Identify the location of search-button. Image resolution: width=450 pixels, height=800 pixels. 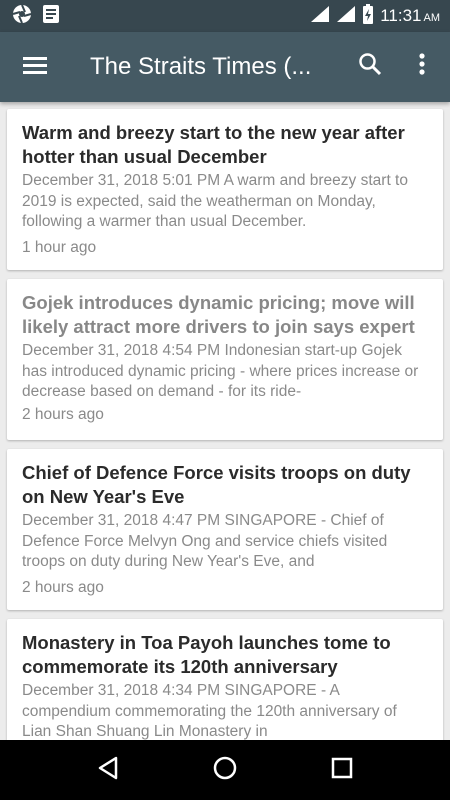
(370, 66).